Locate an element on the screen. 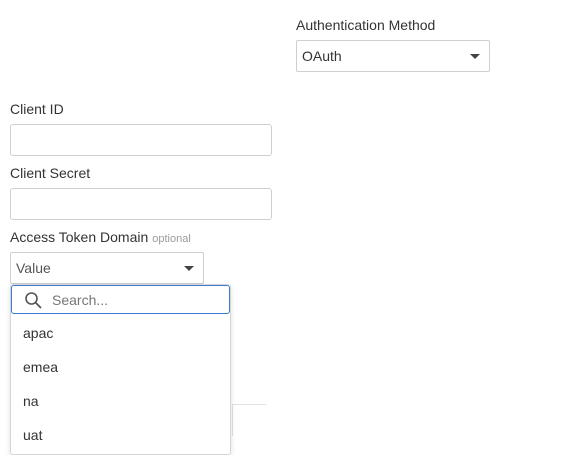  client-id-input is located at coordinates (141, 140).